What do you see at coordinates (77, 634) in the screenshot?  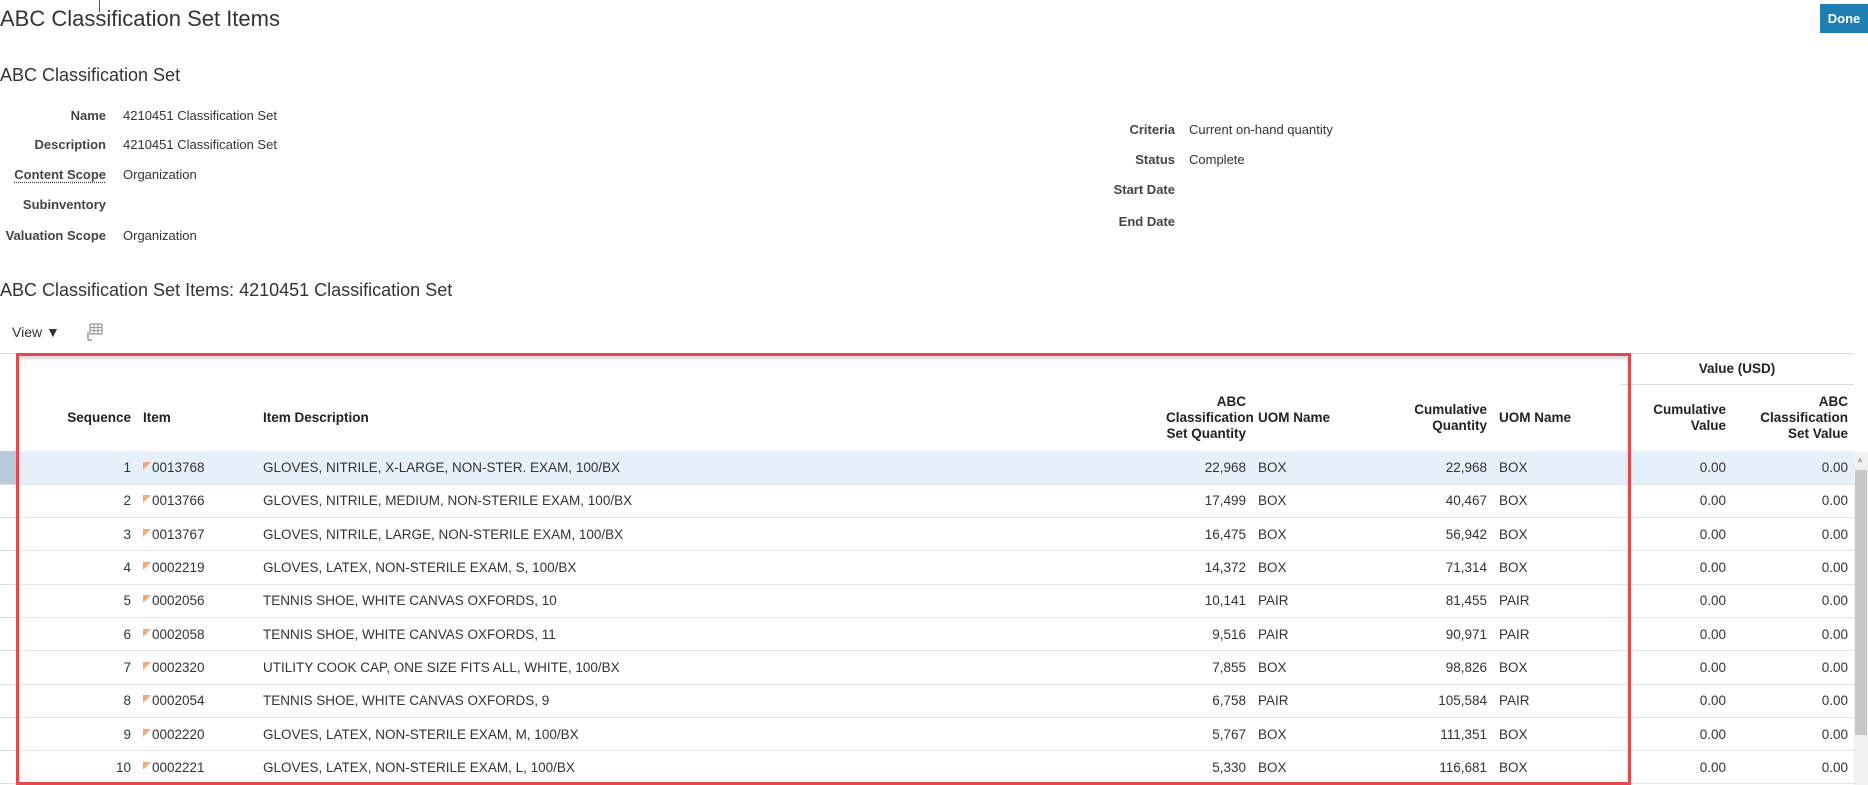 I see `cell-sequence: 6` at bounding box center [77, 634].